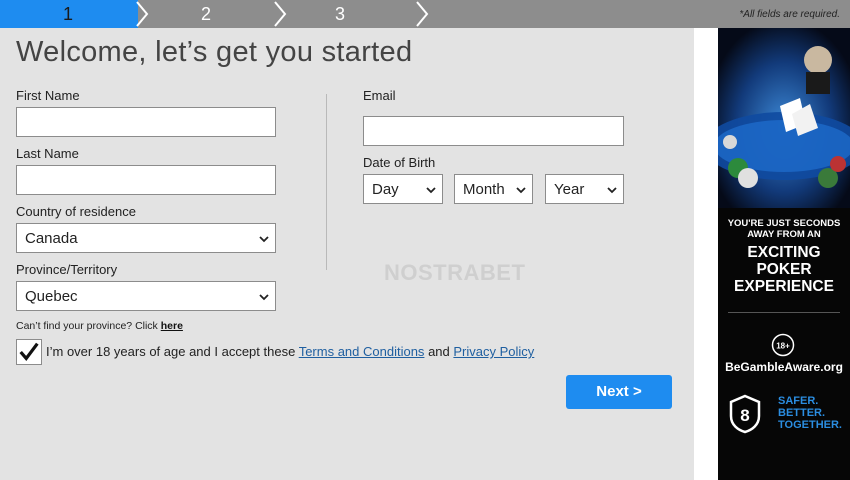 The height and width of the screenshot is (480, 850). Describe the element at coordinates (810, 425) in the screenshot. I see `safer-line-3: TOGETHER.` at that location.